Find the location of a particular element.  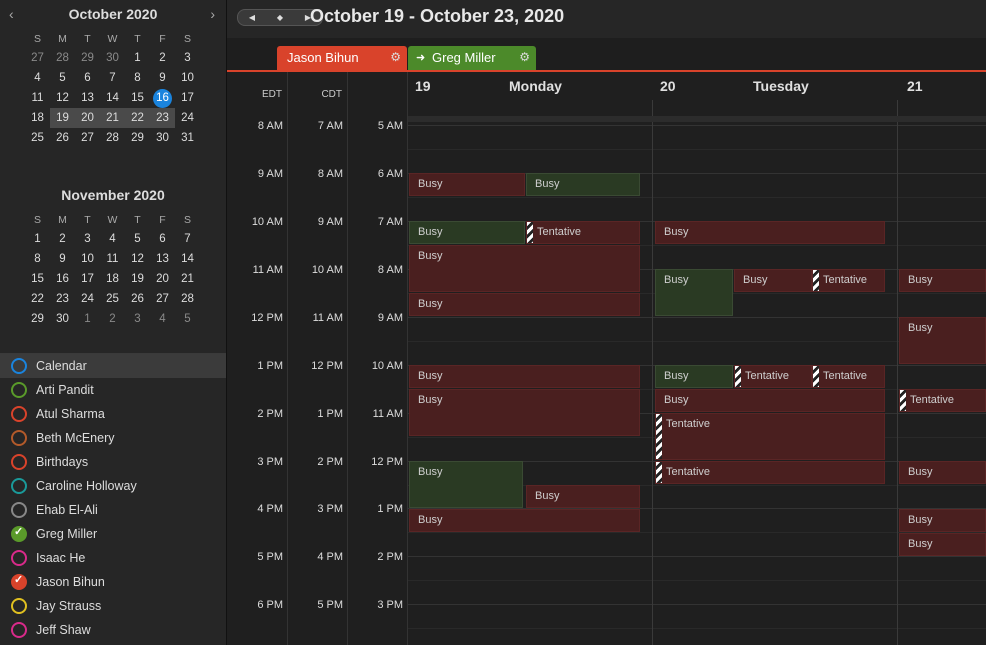

calendar-item: Jeff Shaw is located at coordinates (113, 630).